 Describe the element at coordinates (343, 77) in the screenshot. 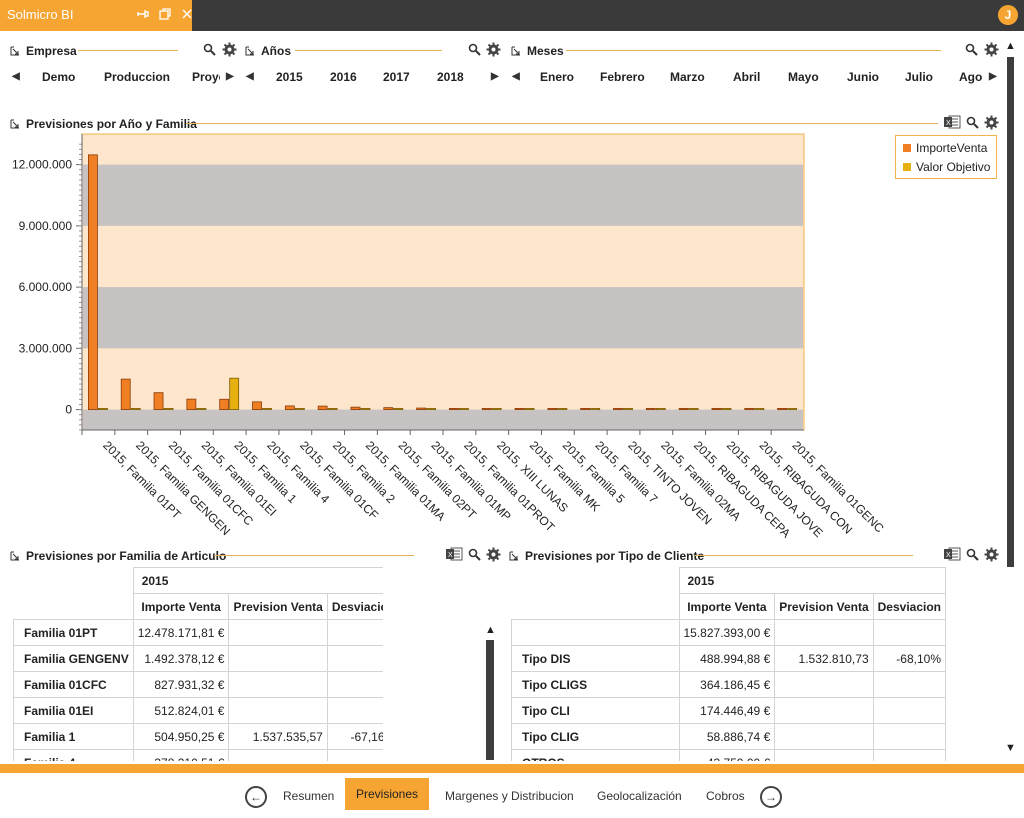

I see `ano-item: 2016` at that location.